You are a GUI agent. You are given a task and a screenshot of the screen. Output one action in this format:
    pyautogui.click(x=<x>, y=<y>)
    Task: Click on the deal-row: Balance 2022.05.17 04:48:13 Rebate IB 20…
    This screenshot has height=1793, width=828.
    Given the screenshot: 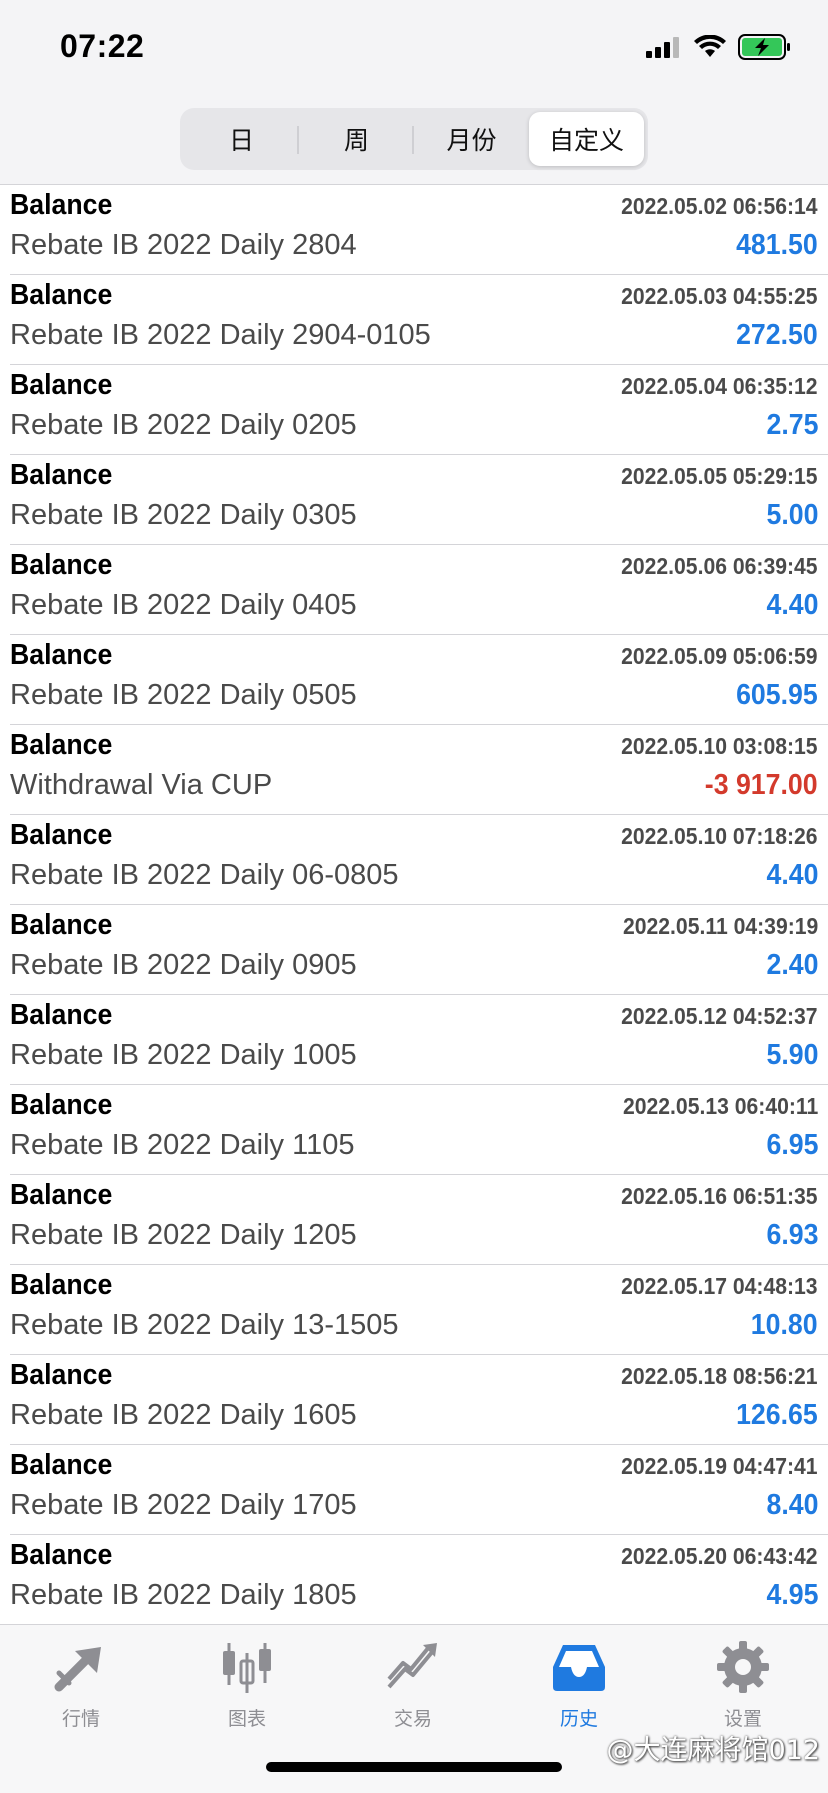 What is the action you would take?
    pyautogui.click(x=419, y=1310)
    